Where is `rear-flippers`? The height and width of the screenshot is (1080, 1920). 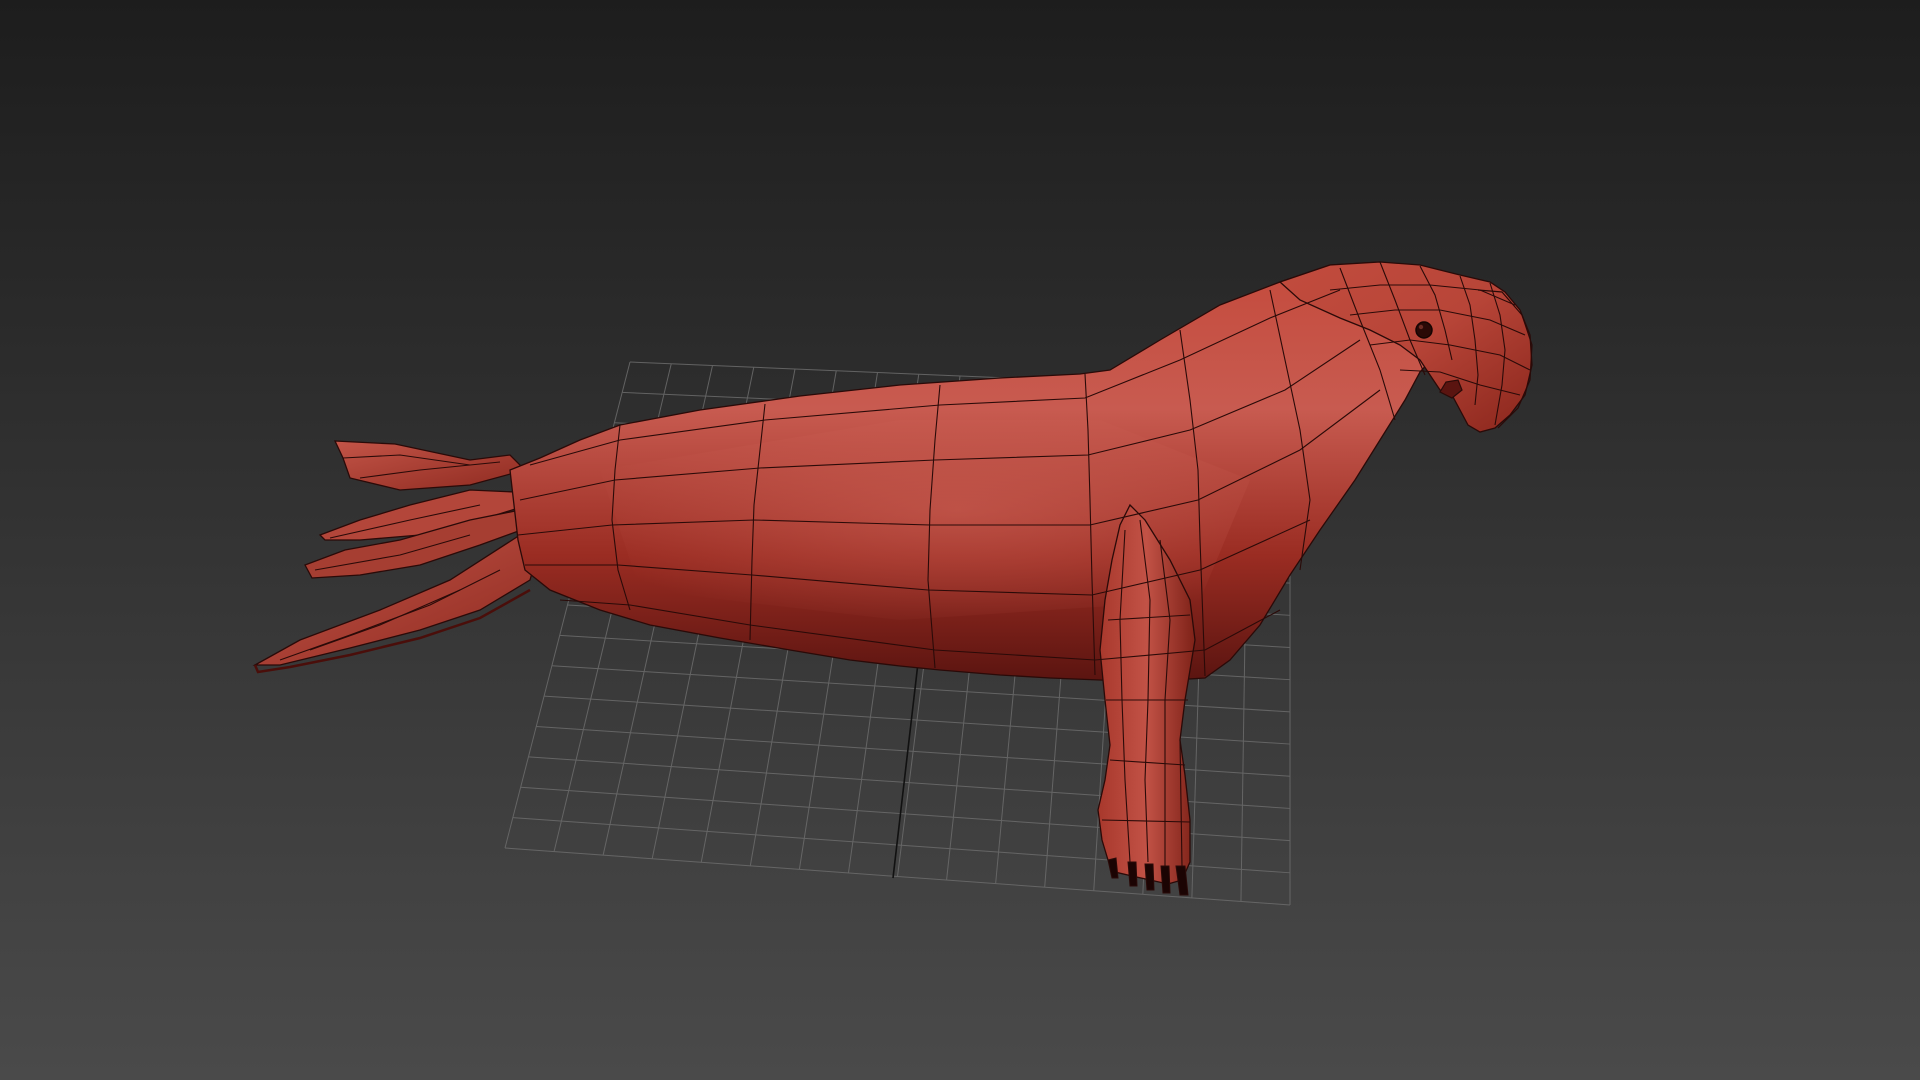 rear-flippers is located at coordinates (396, 557).